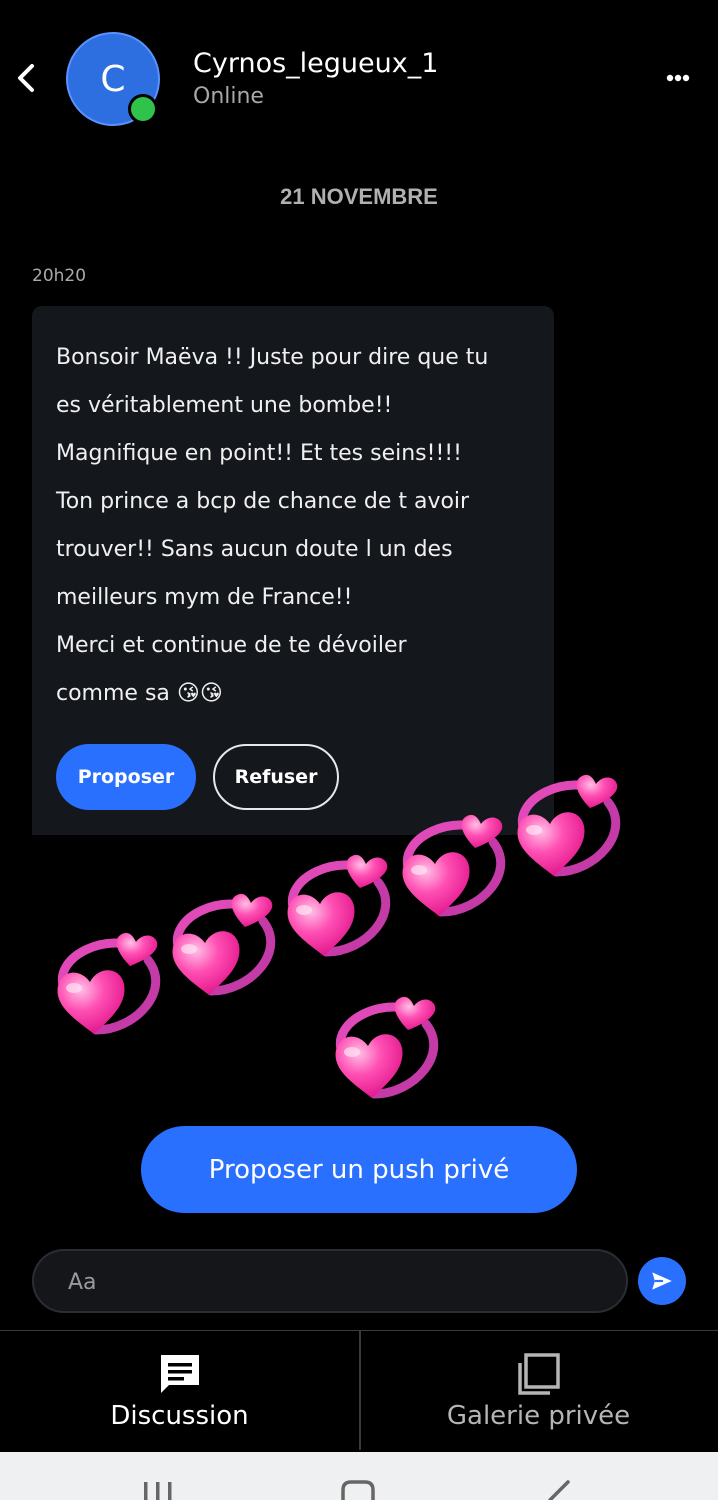  I want to click on send-icon, so click(662, 1281).